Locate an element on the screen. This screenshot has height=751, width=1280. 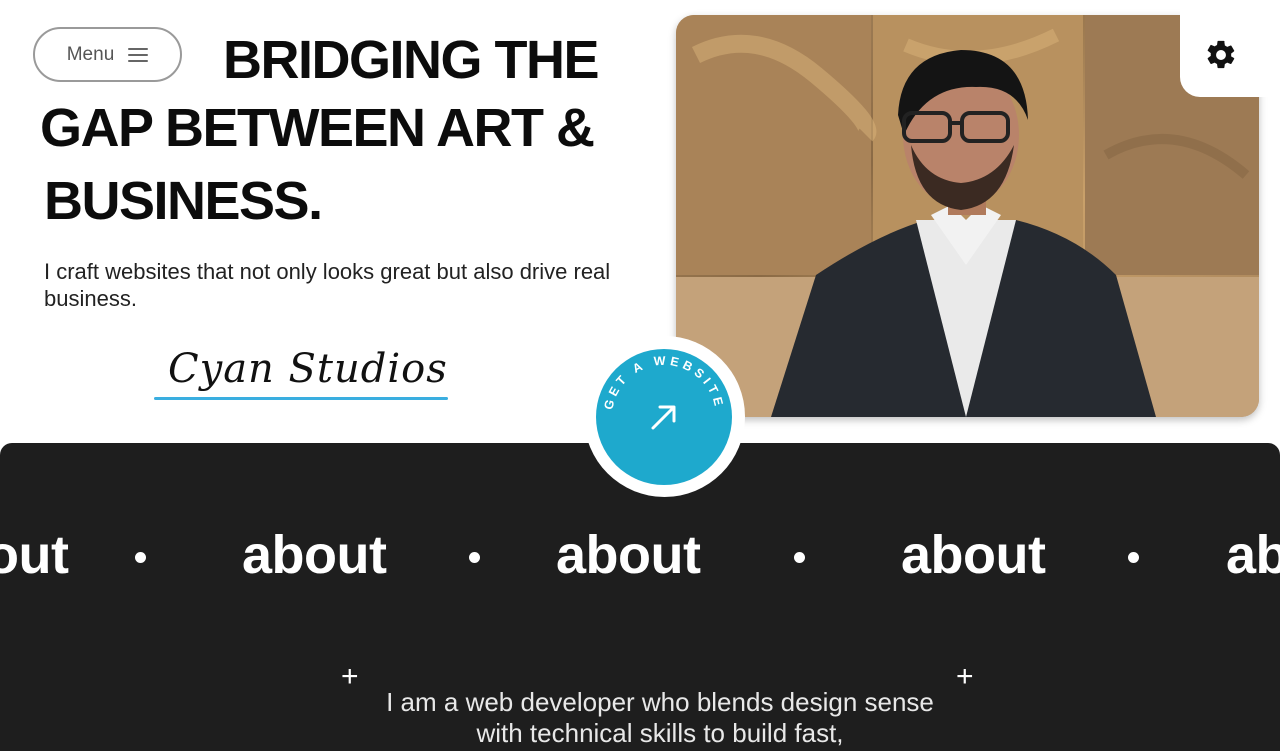
get-a-website-button: GET A WEBSITE is located at coordinates (664, 417).